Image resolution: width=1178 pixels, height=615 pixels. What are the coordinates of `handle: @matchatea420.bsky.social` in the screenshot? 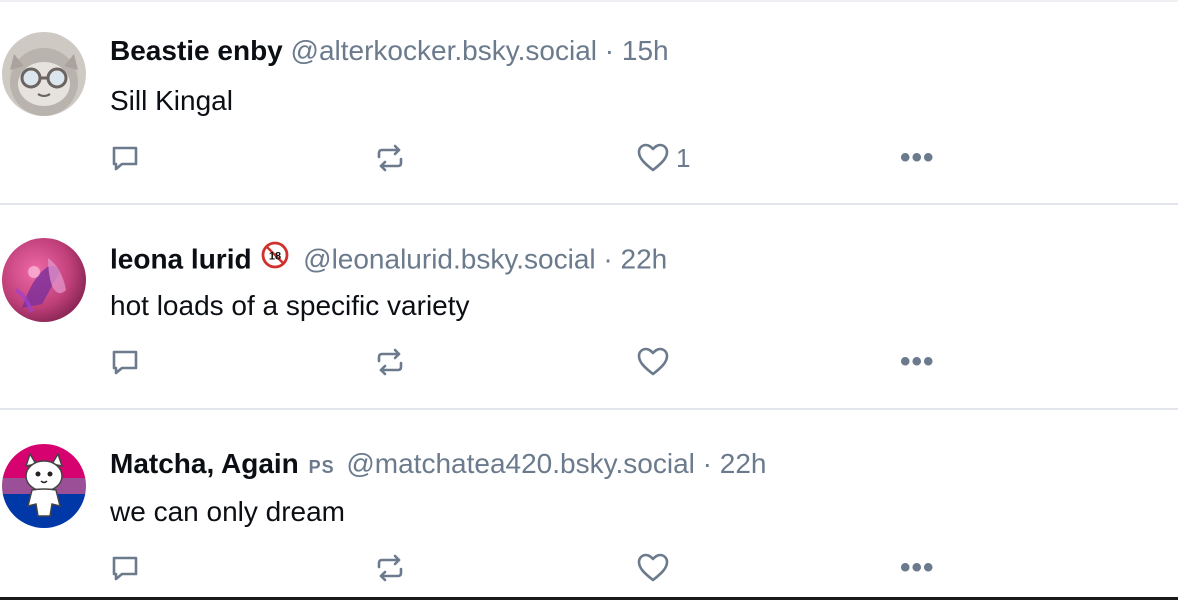 It's located at (520, 463).